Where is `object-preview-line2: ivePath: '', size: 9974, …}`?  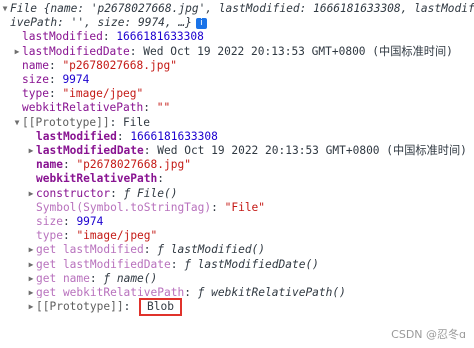
object-preview-line2: ivePath: '', size: 9974, …} is located at coordinates (101, 23).